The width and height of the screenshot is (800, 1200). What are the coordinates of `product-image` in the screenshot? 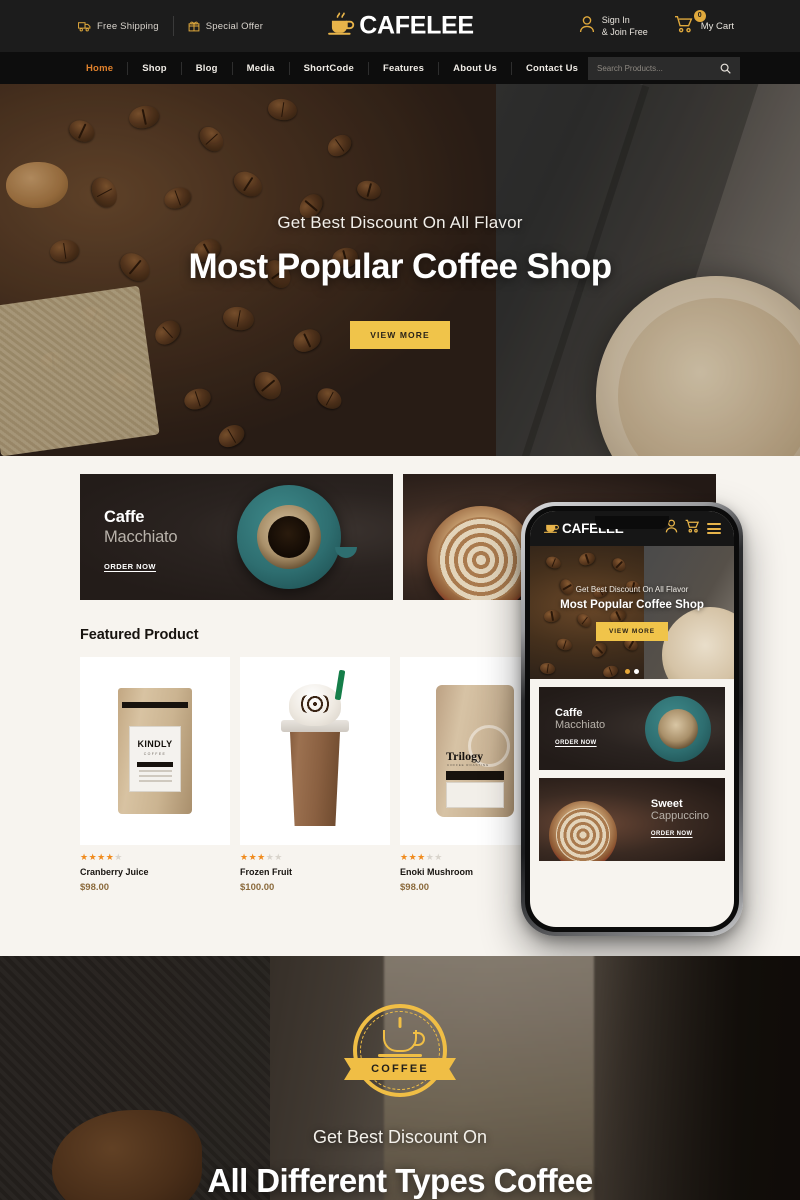 It's located at (315, 751).